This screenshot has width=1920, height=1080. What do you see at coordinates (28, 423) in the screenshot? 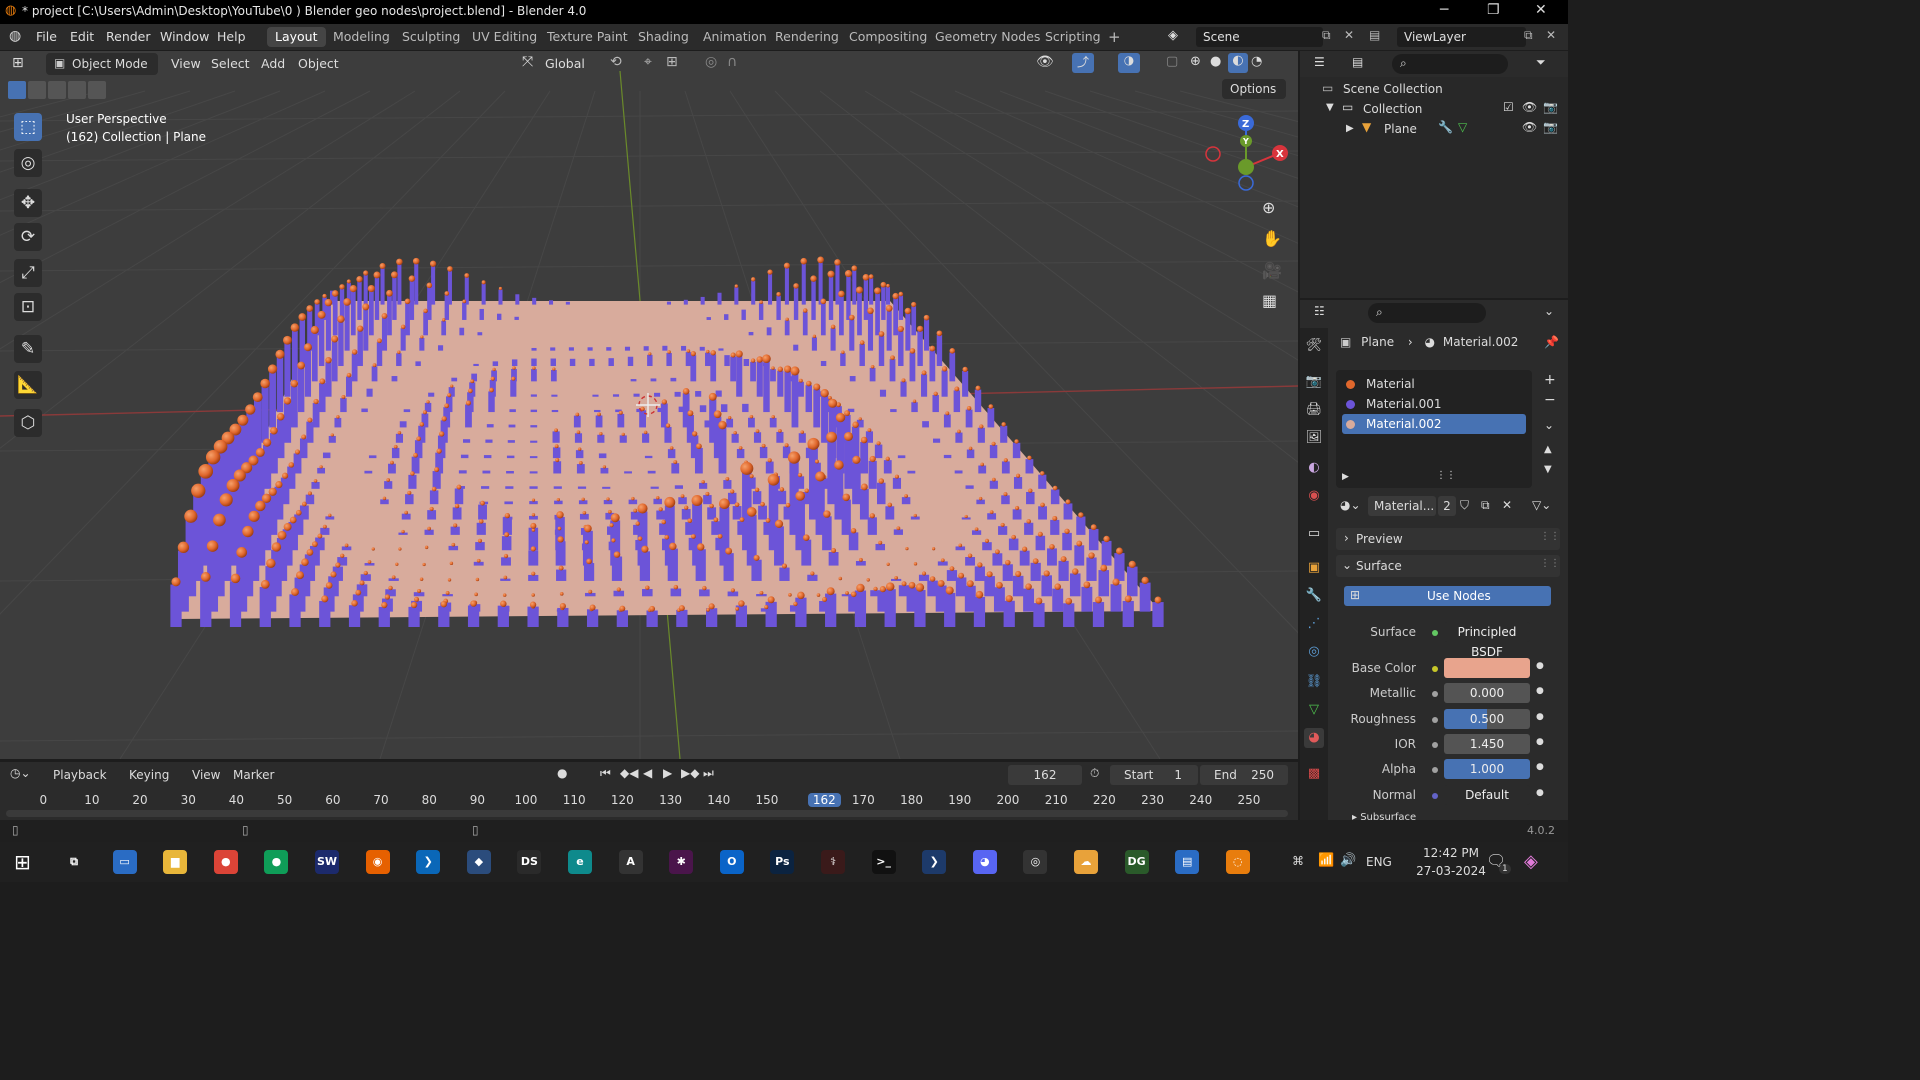
I see `add-cube-tool-icon: ⬡` at bounding box center [28, 423].